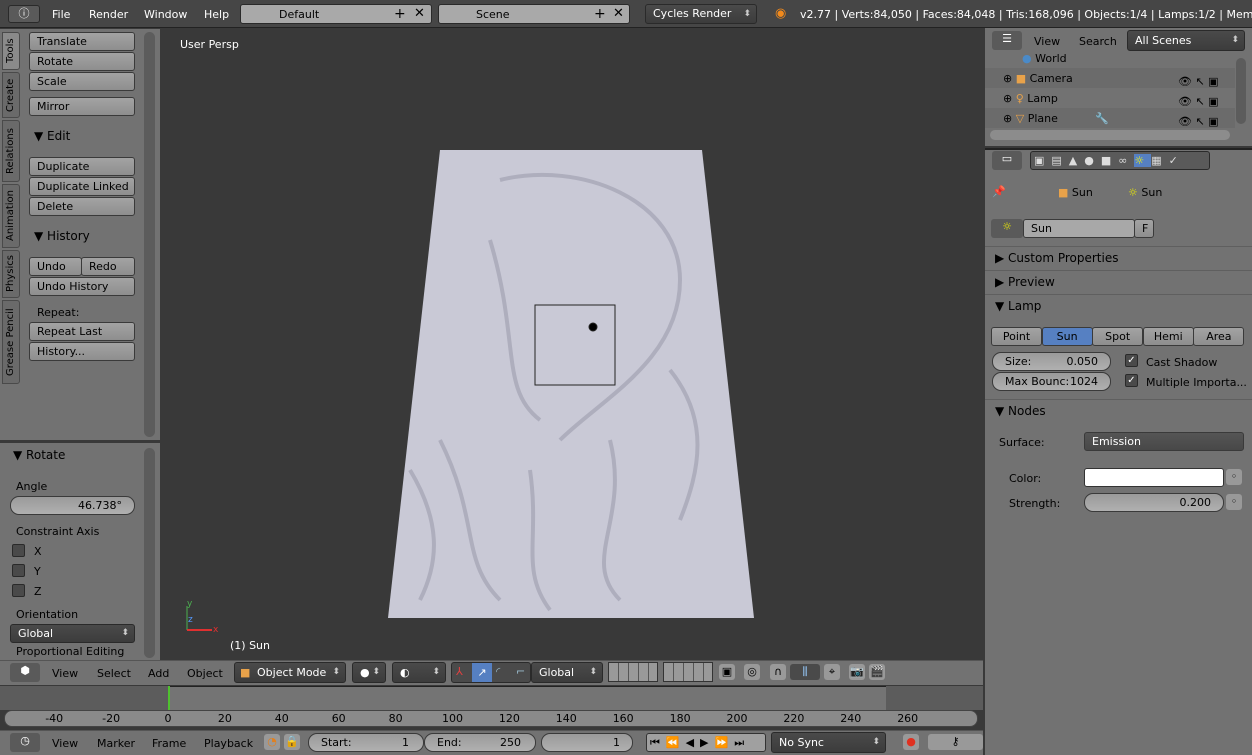 The height and width of the screenshot is (755, 1252). Describe the element at coordinates (701, 14) in the screenshot. I see `render-engine-dropdown: Cycles Render` at that location.